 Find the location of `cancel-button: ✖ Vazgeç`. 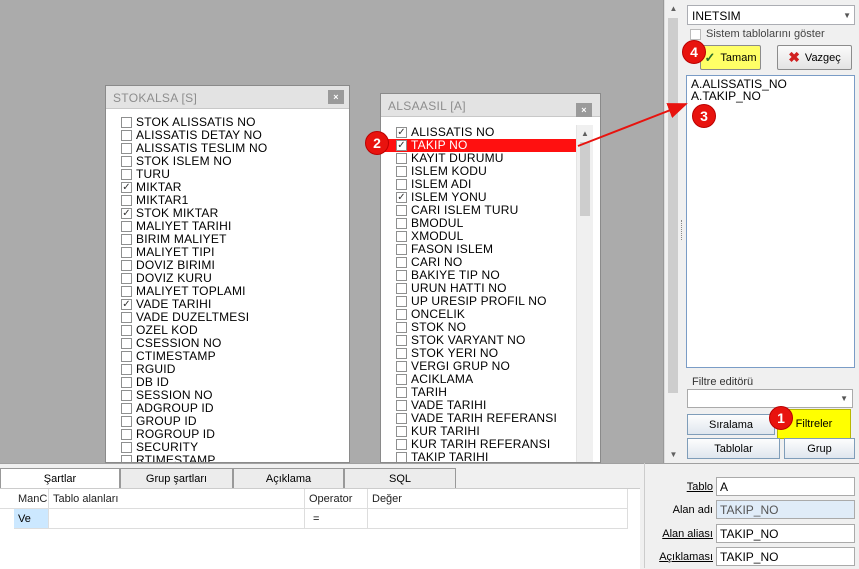

cancel-button: ✖ Vazgeç is located at coordinates (814, 57).